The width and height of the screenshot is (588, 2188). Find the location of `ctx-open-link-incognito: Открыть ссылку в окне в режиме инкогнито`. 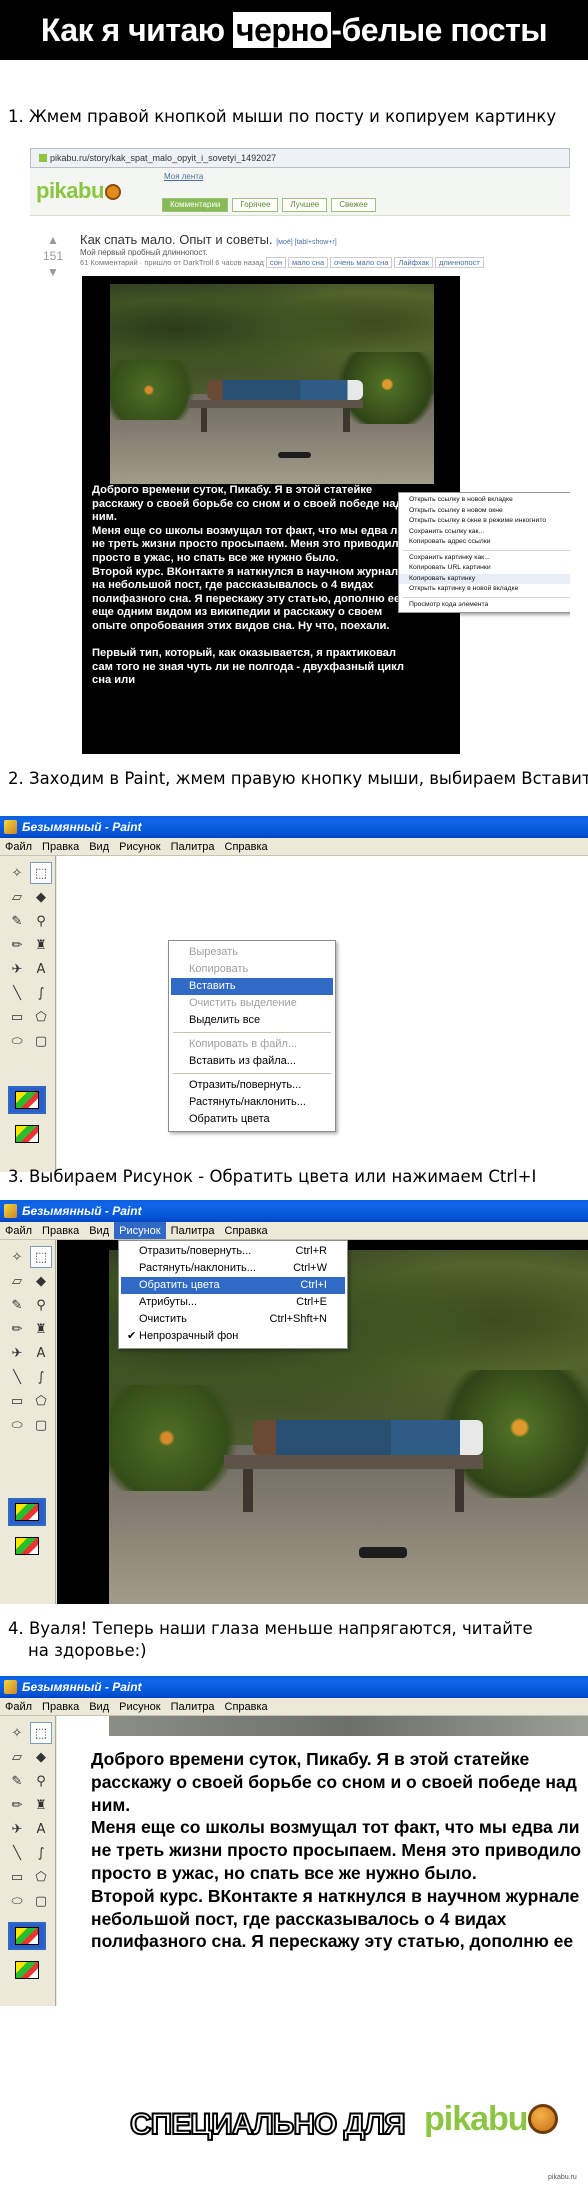

ctx-open-link-incognito: Открыть ссылку в окне в режиме инкогнито is located at coordinates (484, 521).